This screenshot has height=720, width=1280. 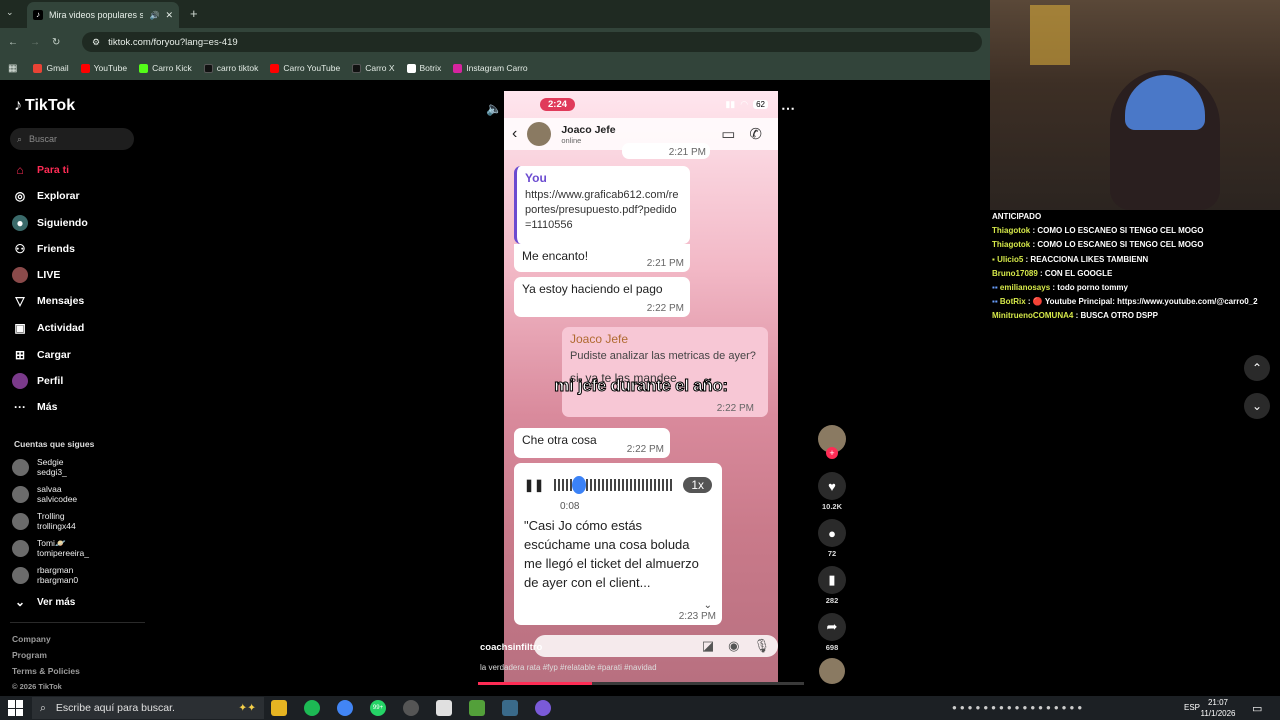 I want to click on previous-video-button: ⌃, so click(x=1257, y=368).